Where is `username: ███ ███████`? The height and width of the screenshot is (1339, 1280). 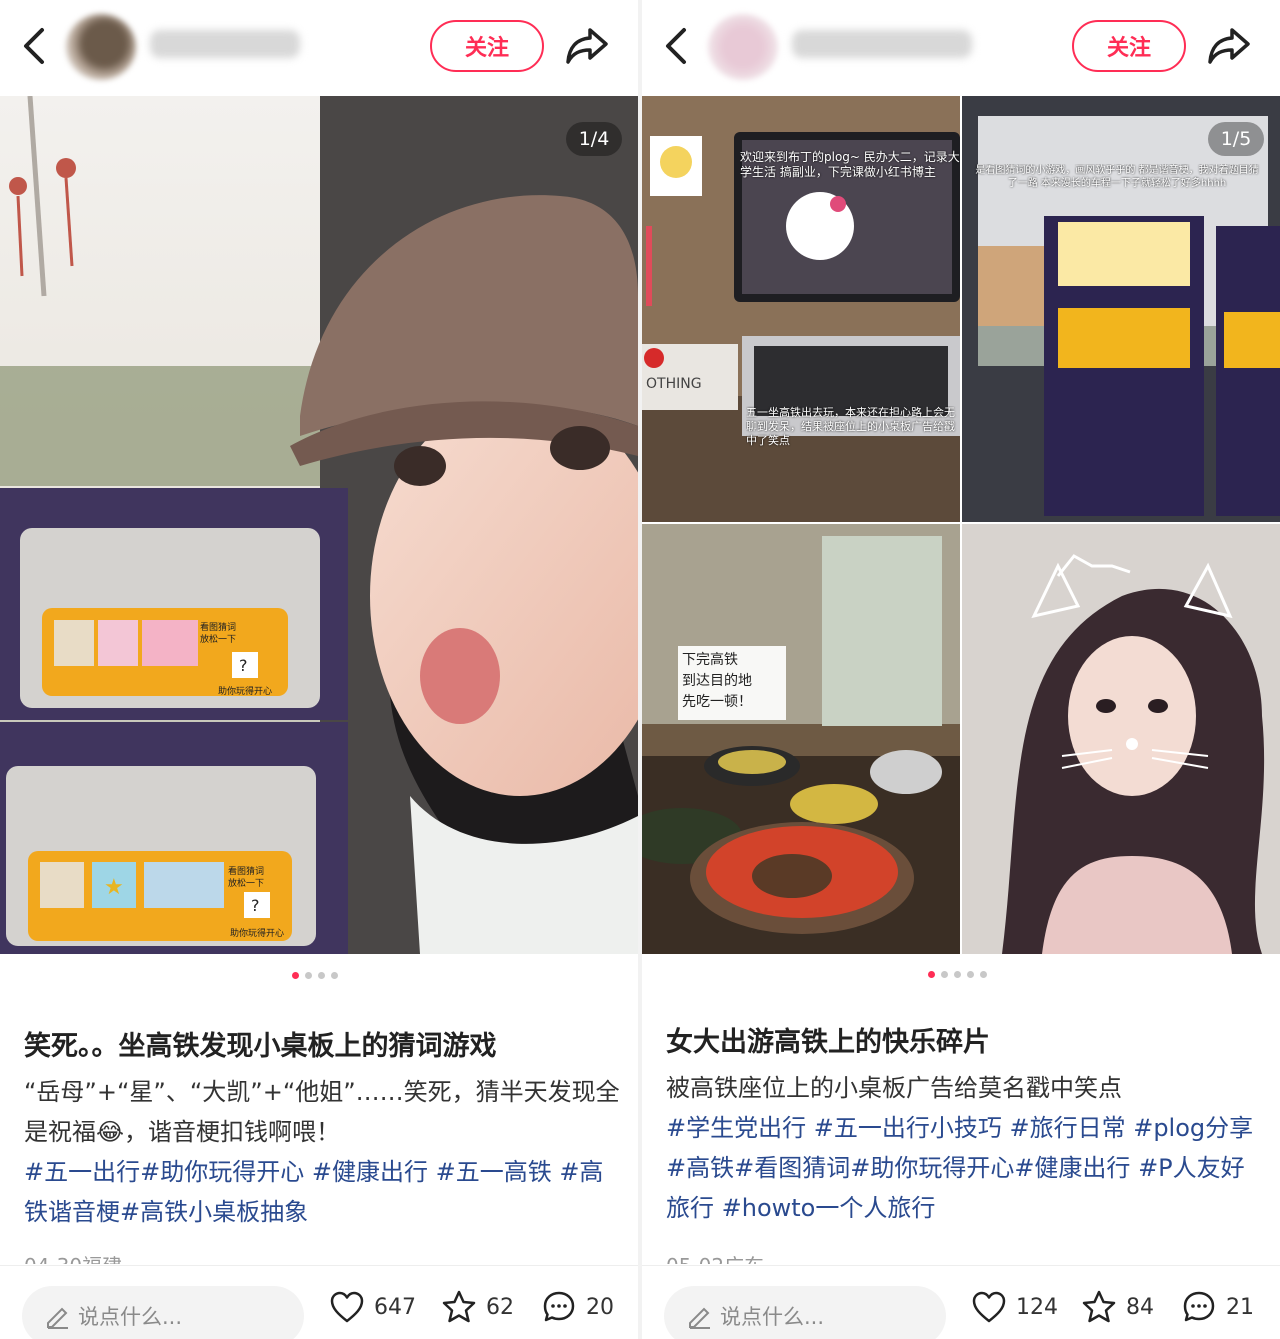 username: ███ ███████ is located at coordinates (882, 44).